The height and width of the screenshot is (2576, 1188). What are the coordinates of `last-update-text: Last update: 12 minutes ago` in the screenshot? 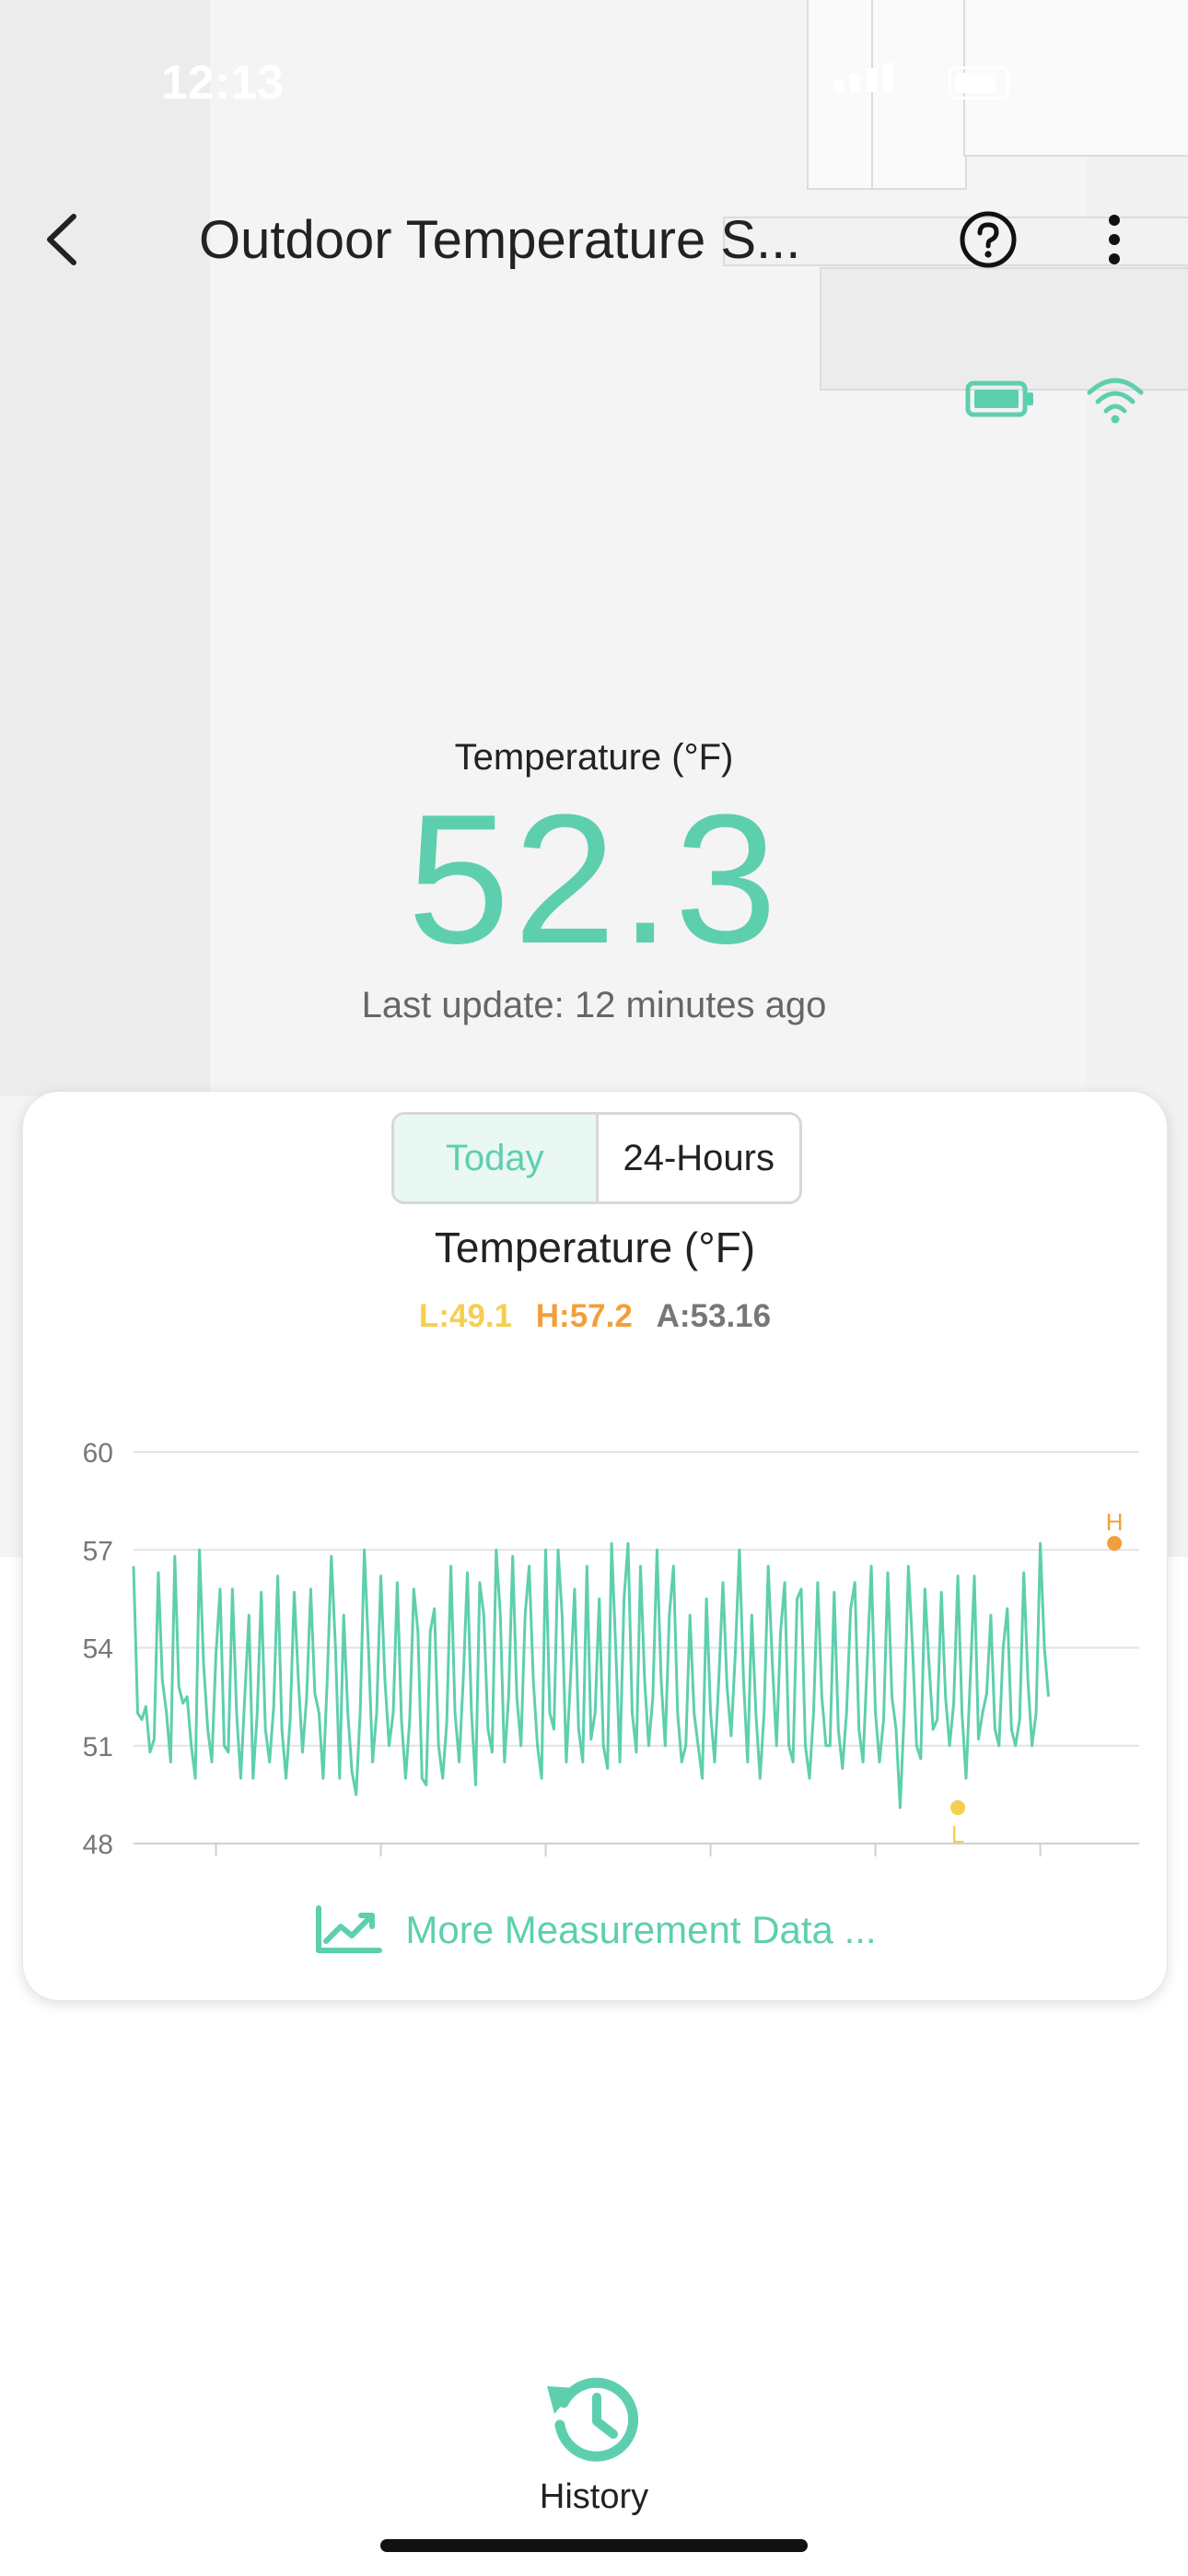 It's located at (594, 1005).